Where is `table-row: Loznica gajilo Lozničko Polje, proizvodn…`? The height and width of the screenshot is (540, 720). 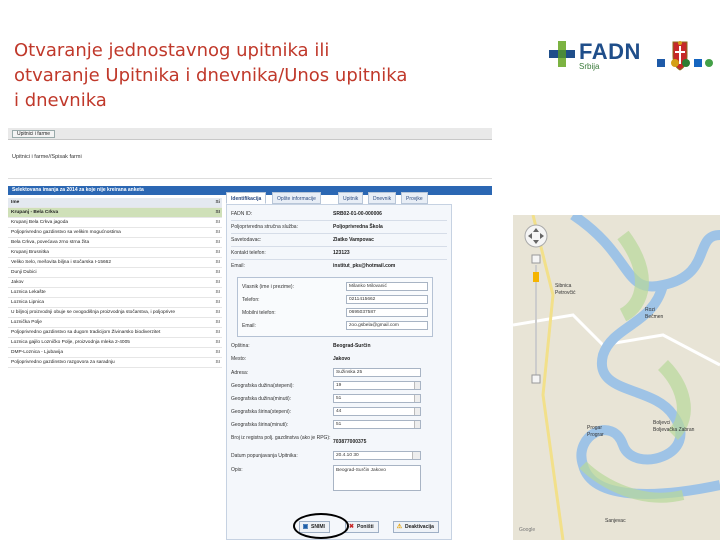 table-row: Loznica gajilo Lozničko Polje, proizvodn… is located at coordinates (115, 343).